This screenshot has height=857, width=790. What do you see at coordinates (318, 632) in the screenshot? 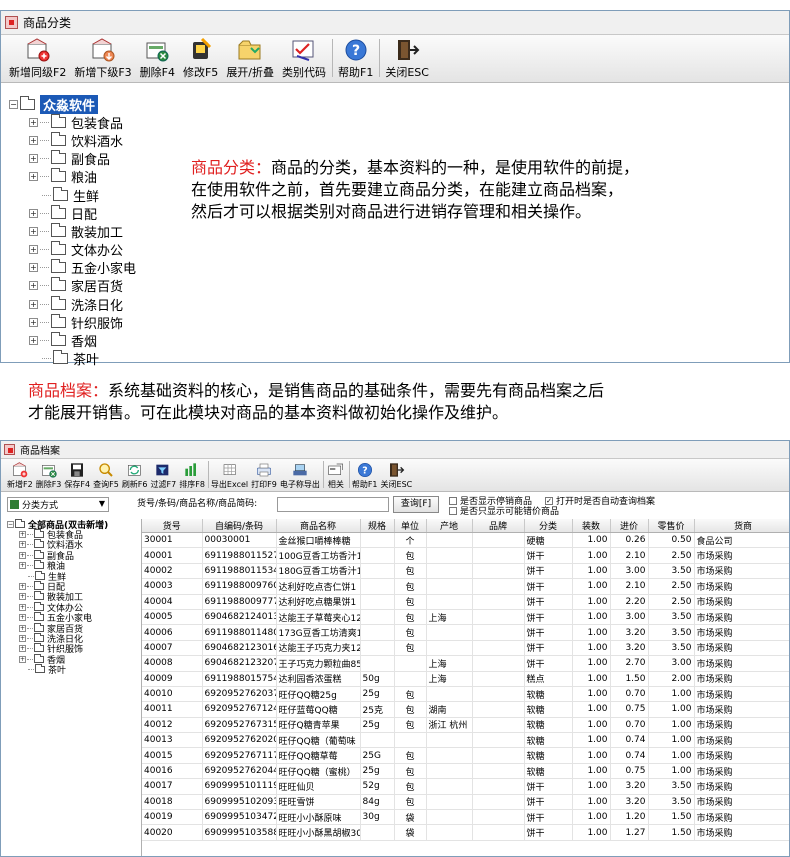
I see `table-cell: 173G豆香工坊清爽1*20` at bounding box center [318, 632].